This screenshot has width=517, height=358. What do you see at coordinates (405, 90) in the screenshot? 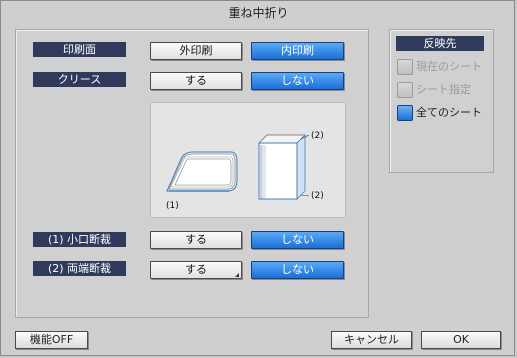
I see `sheet-specify-checkbox` at bounding box center [405, 90].